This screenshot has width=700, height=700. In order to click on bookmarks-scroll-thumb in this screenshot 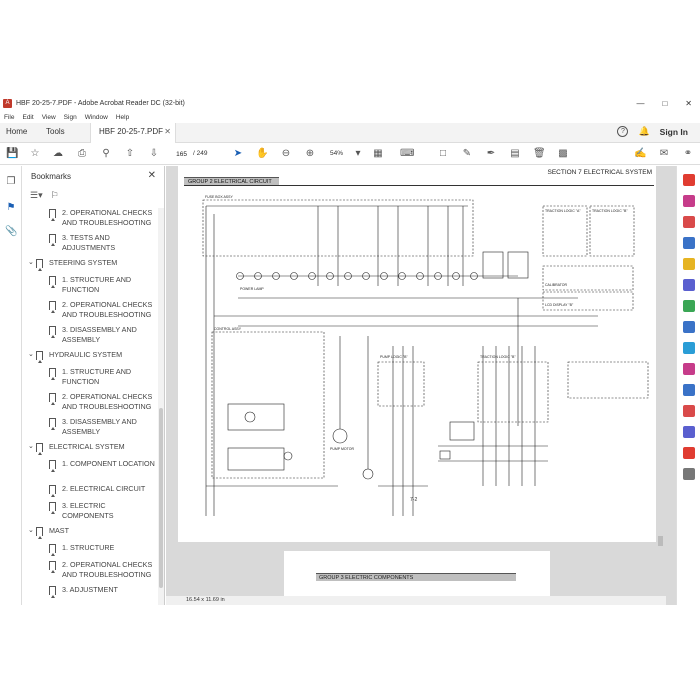, I will do `click(161, 498)`.